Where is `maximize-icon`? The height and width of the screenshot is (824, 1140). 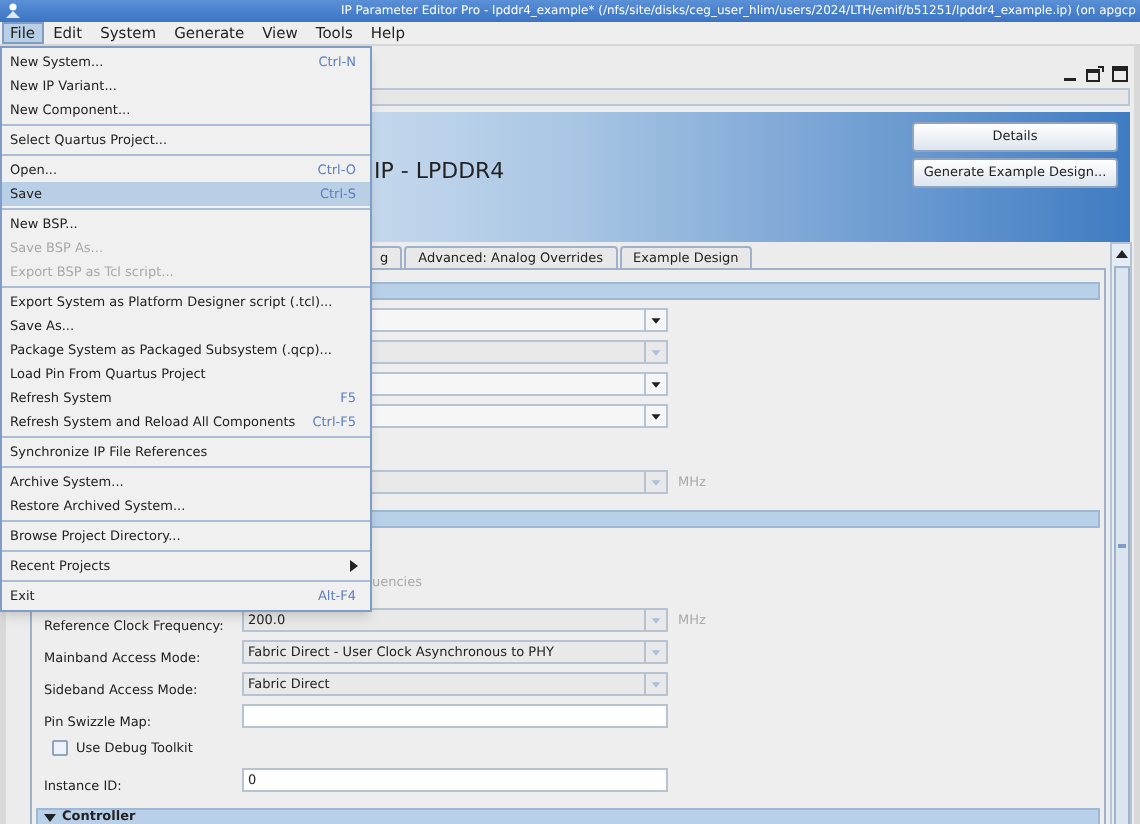
maximize-icon is located at coordinates (1120, 74).